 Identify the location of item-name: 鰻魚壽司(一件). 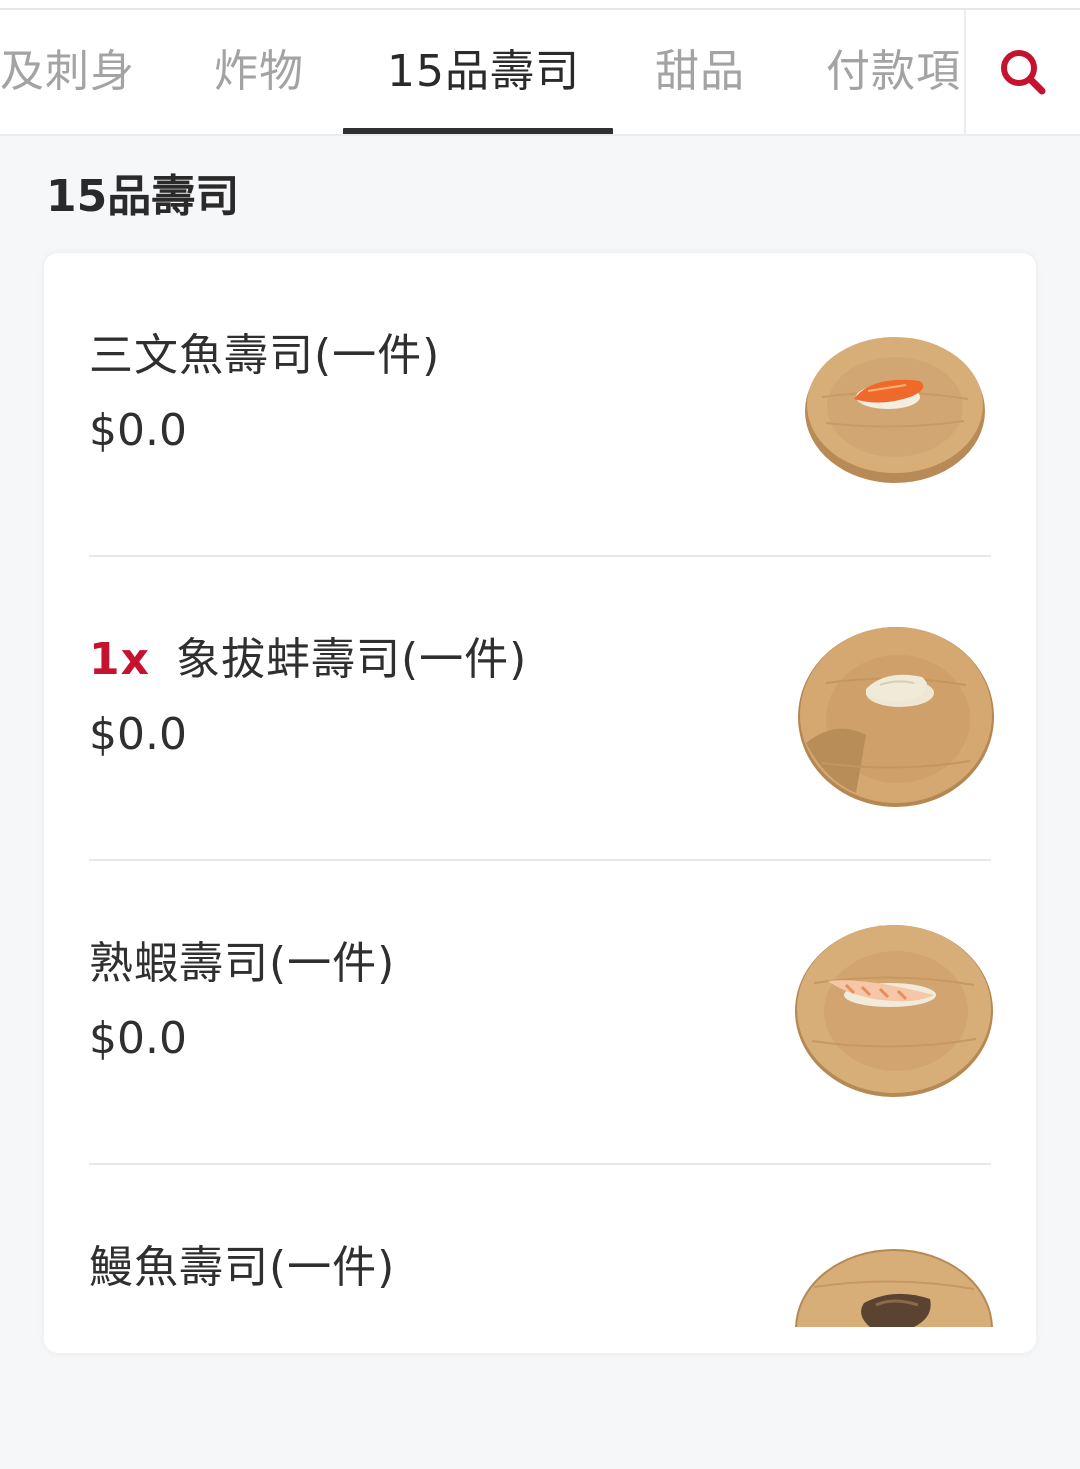
(242, 1267).